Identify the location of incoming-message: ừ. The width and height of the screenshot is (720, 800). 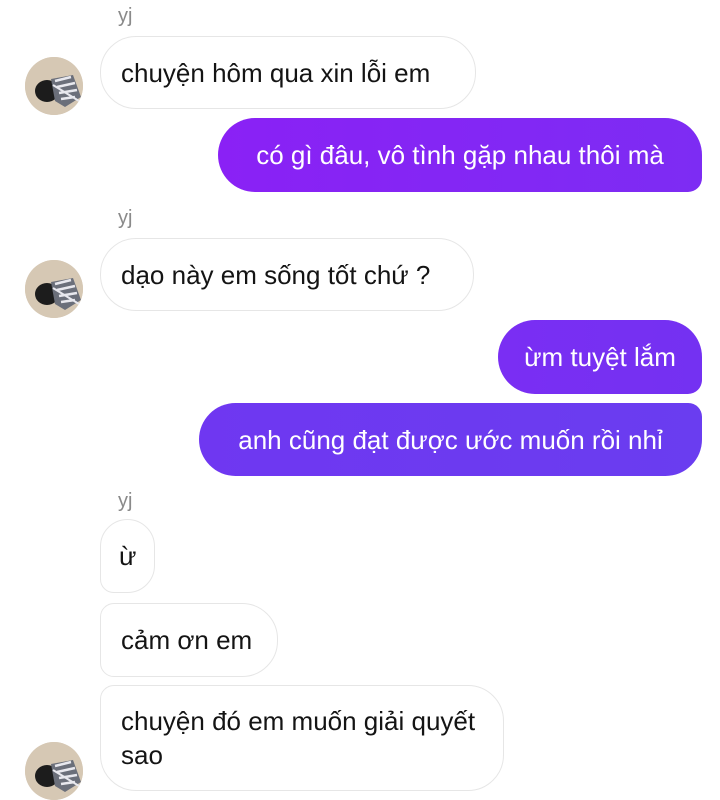
(127, 556).